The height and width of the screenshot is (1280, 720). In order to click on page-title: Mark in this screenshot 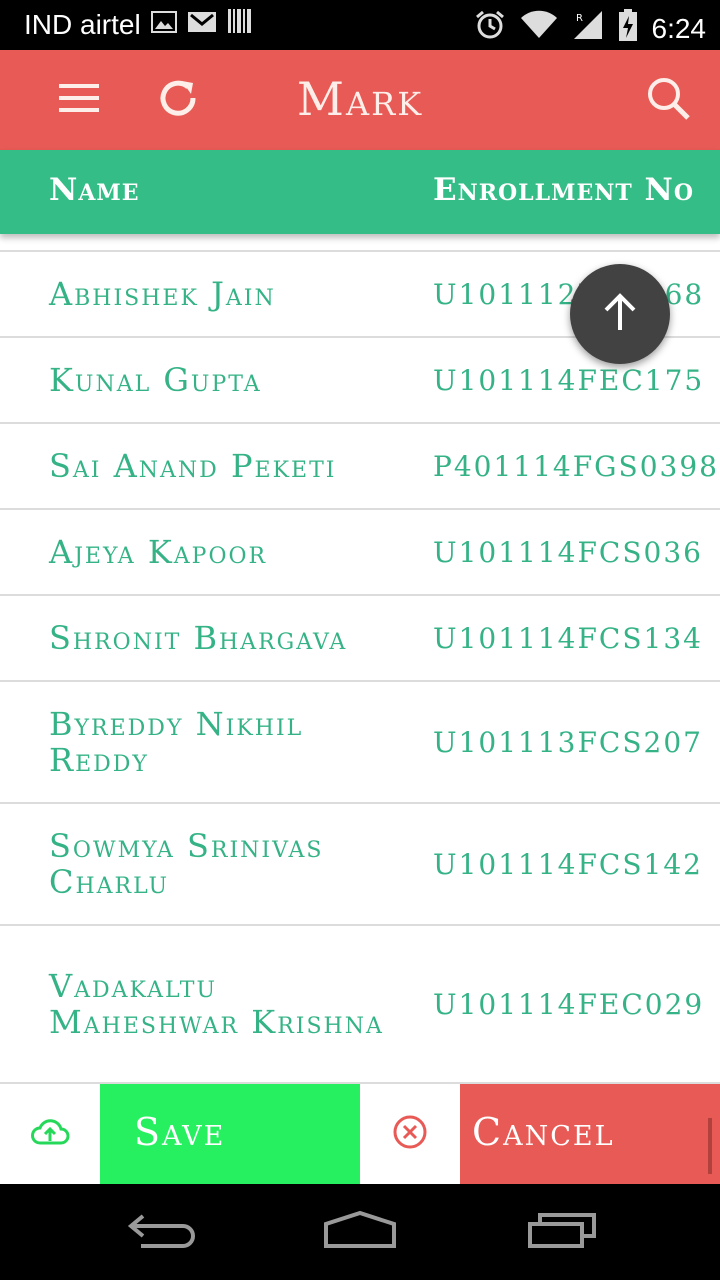, I will do `click(360, 99)`.